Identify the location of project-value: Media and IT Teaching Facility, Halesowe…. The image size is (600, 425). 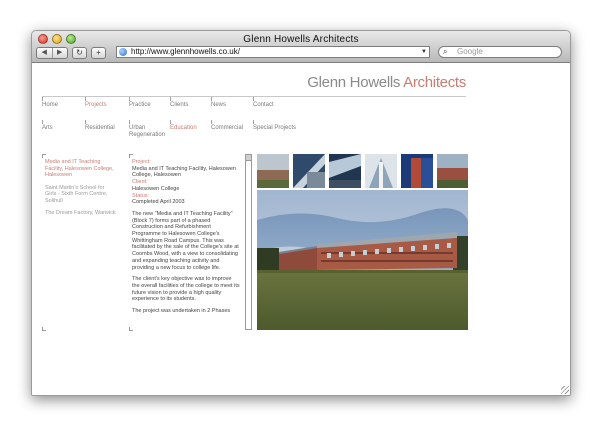
(184, 172).